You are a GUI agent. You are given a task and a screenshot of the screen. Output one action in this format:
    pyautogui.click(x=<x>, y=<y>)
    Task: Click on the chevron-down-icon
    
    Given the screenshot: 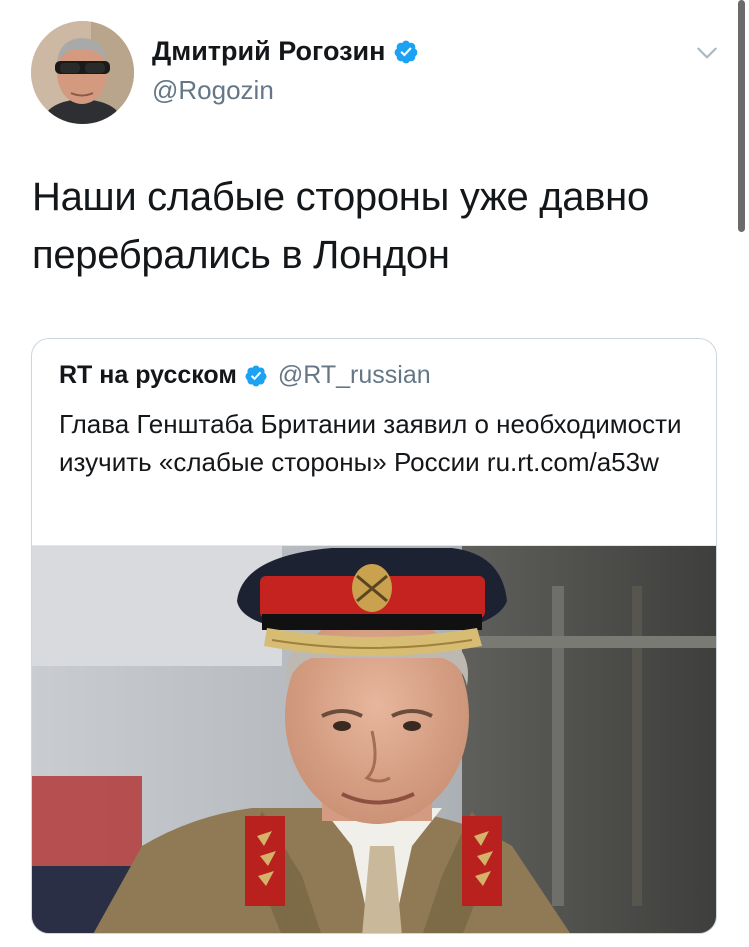 What is the action you would take?
    pyautogui.click(x=707, y=53)
    